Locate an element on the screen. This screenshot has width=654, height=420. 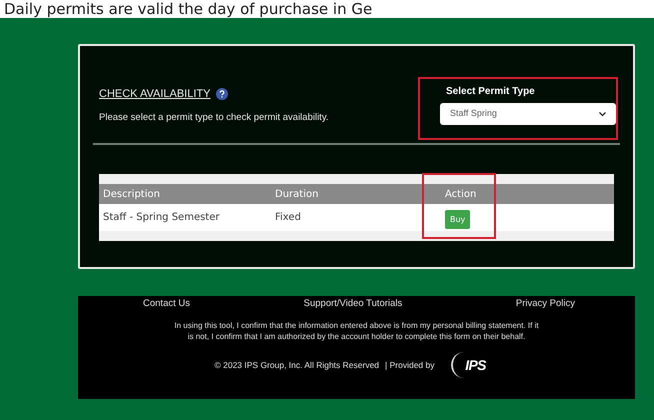
table-cell-text: Staff - Spring Semester is located at coordinates (161, 218).